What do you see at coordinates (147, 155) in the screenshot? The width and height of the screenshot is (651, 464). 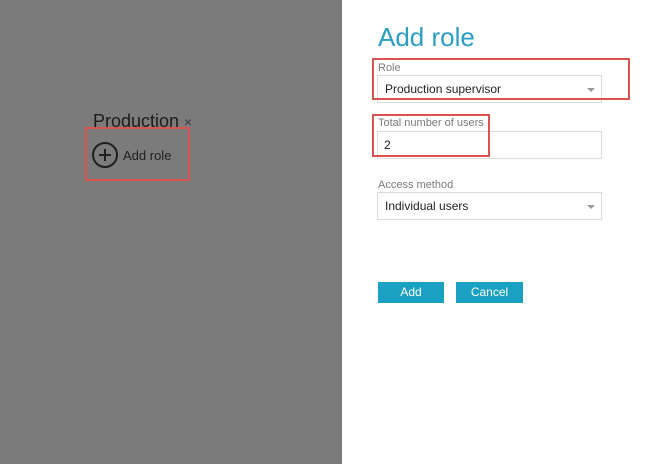 I see `add-role-label: Add role` at bounding box center [147, 155].